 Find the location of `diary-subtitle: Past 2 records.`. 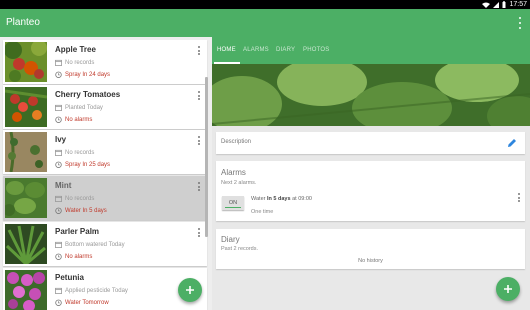

diary-subtitle: Past 2 records. is located at coordinates (239, 249).